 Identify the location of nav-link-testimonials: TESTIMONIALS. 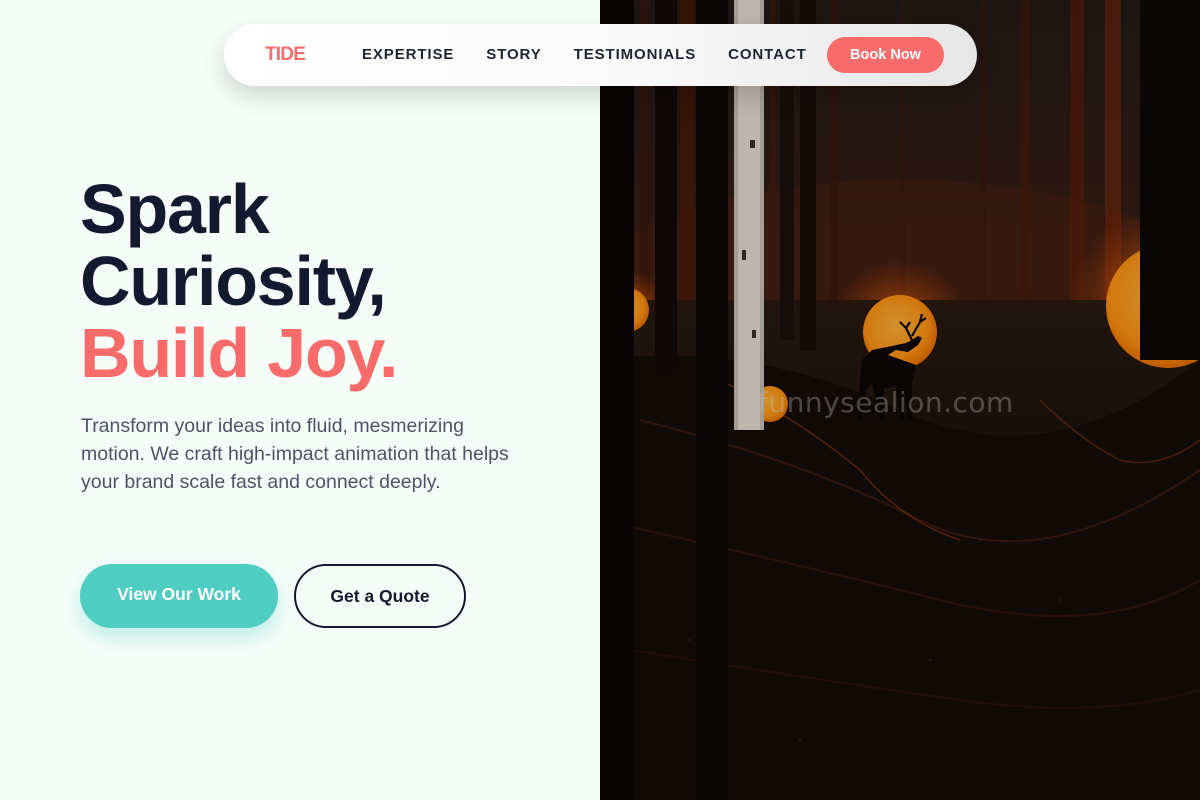
(635, 54).